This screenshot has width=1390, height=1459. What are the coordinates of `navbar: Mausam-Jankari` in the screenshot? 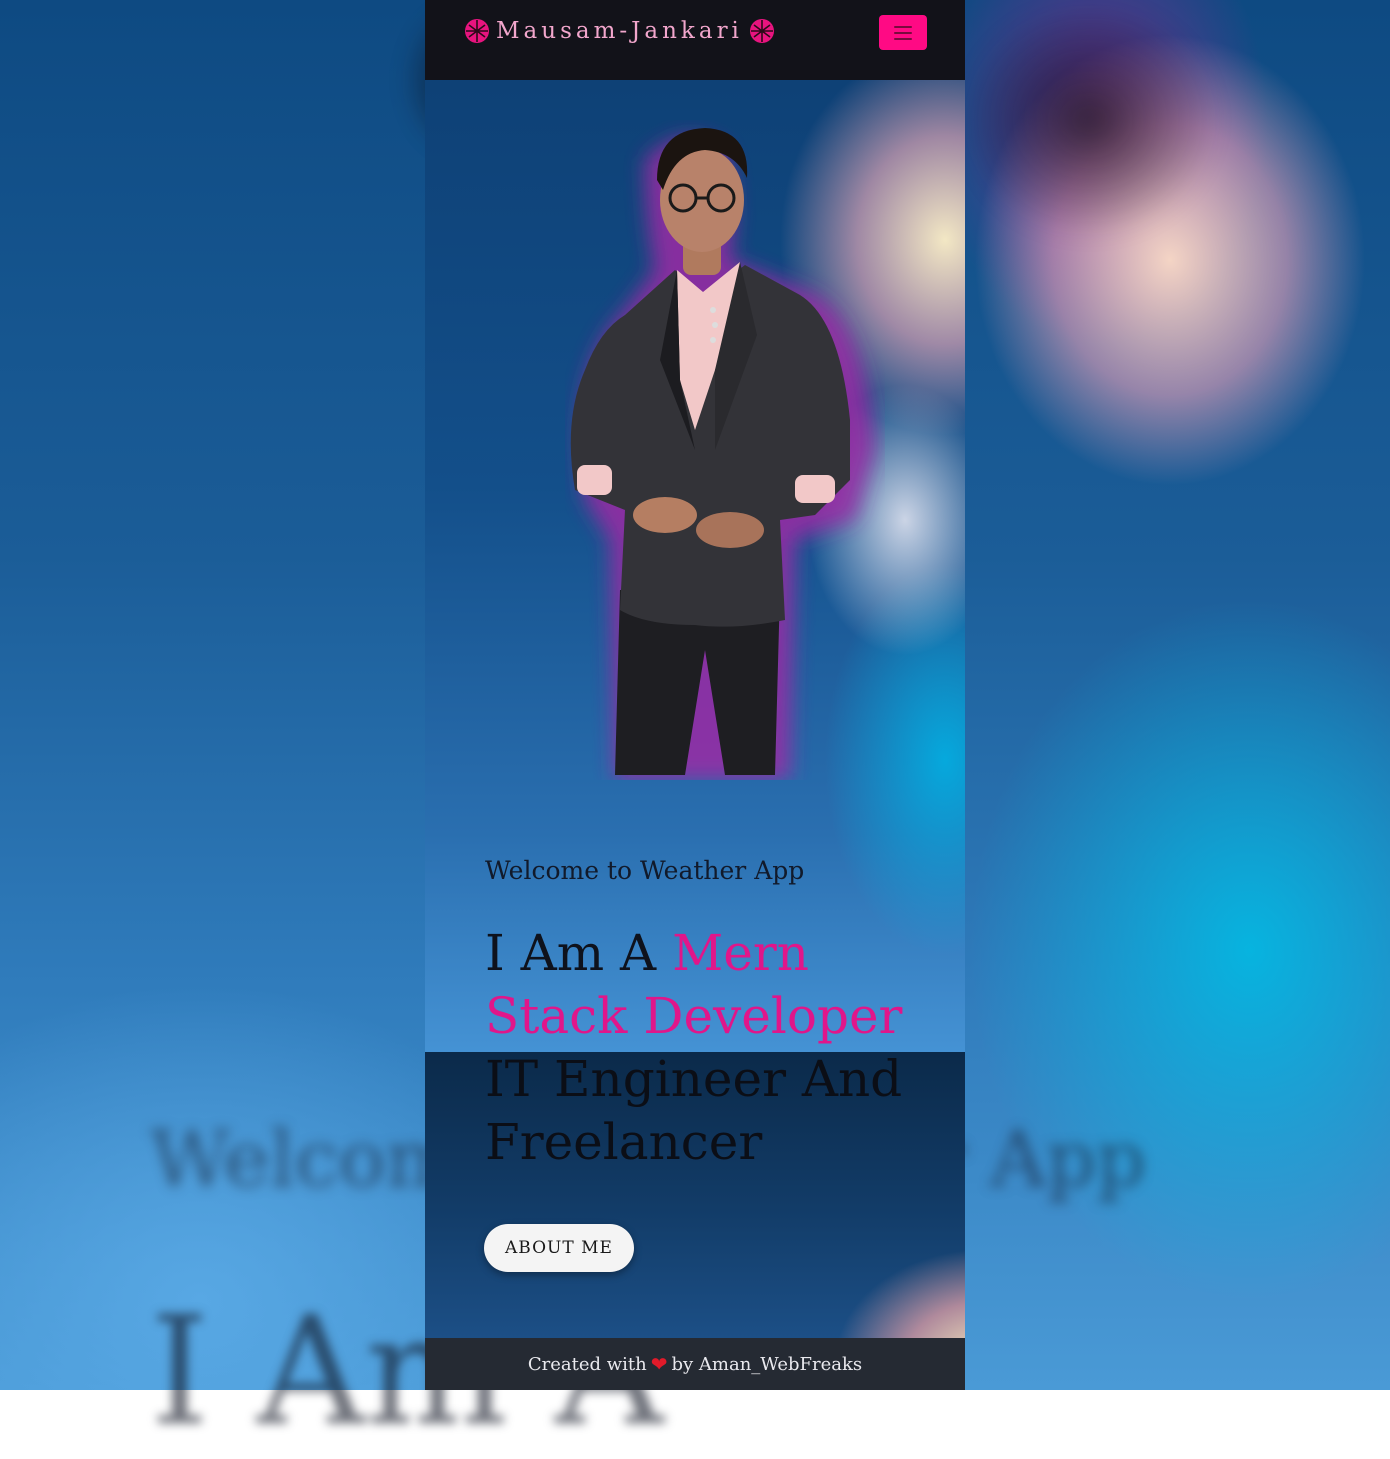 It's located at (695, 40).